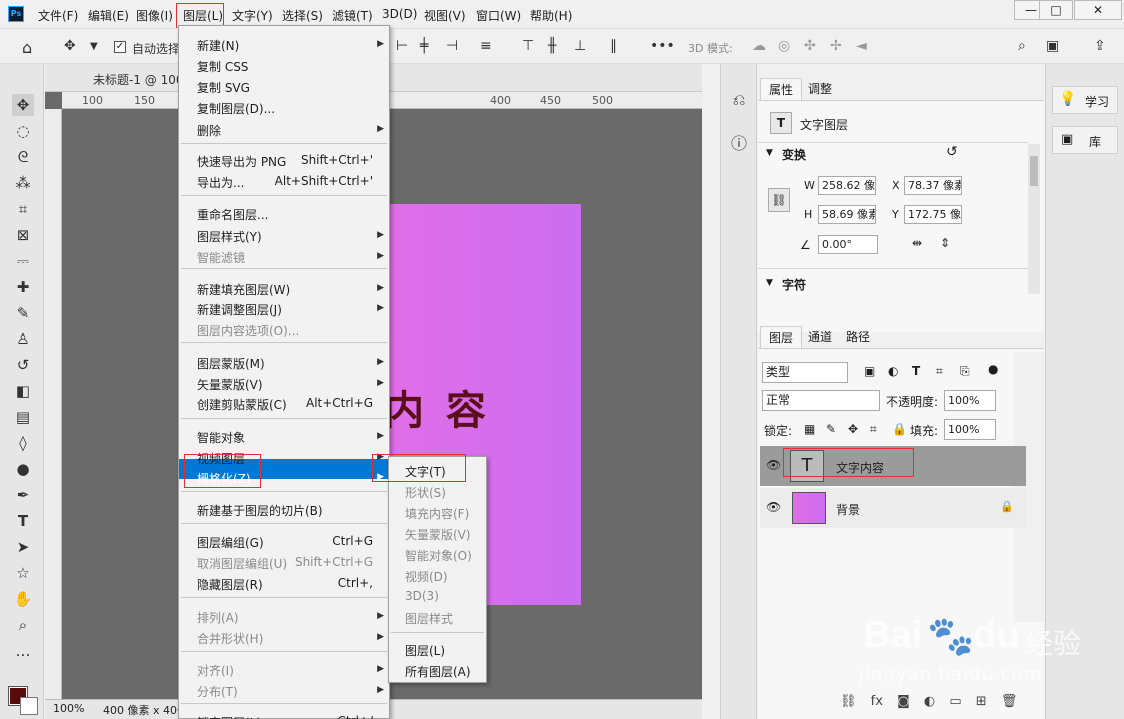 The width and height of the screenshot is (1124, 719). What do you see at coordinates (933, 214) in the screenshot?
I see `y-field: 172.75 像素` at bounding box center [933, 214].